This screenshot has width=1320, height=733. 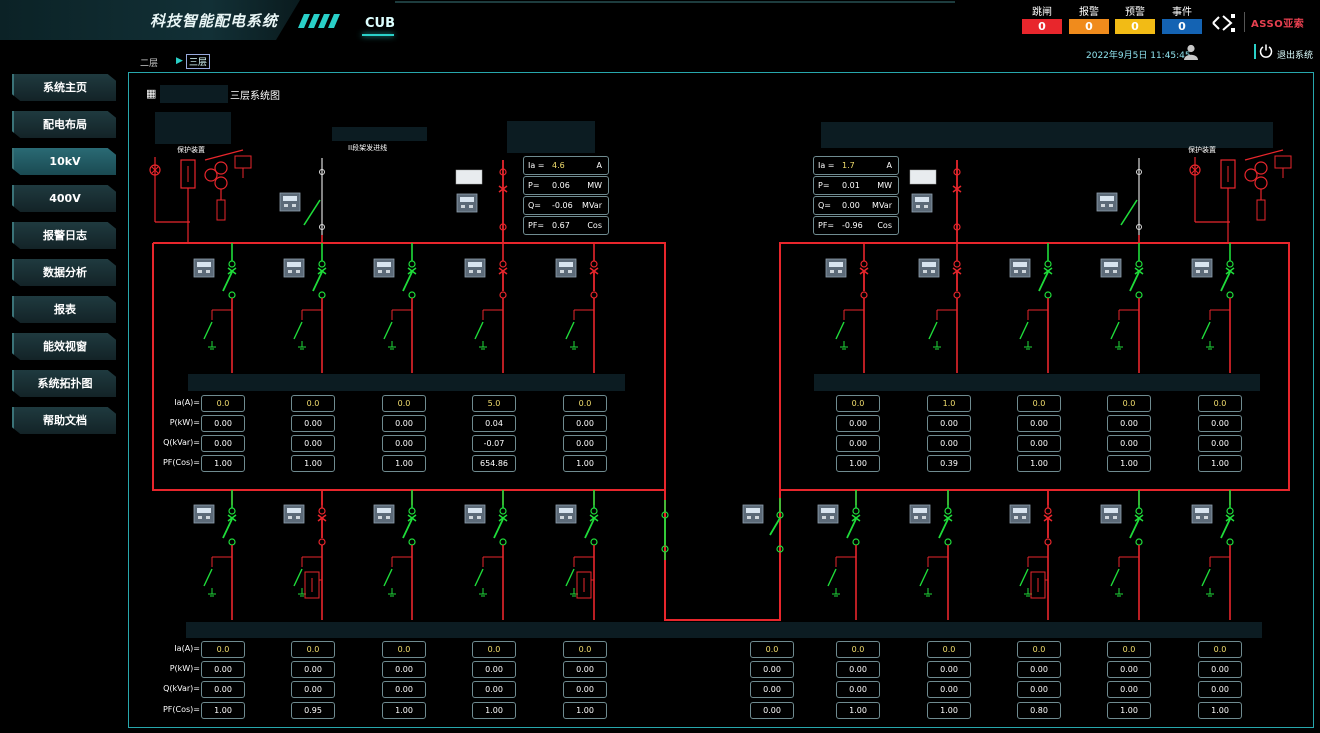 What do you see at coordinates (856, 185) in the screenshot?
I see `meter-row: P= 0.01 MW` at bounding box center [856, 185].